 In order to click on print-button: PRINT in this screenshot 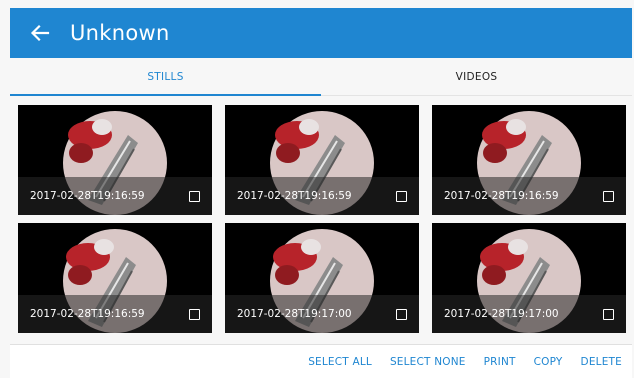, I will do `click(500, 362)`.